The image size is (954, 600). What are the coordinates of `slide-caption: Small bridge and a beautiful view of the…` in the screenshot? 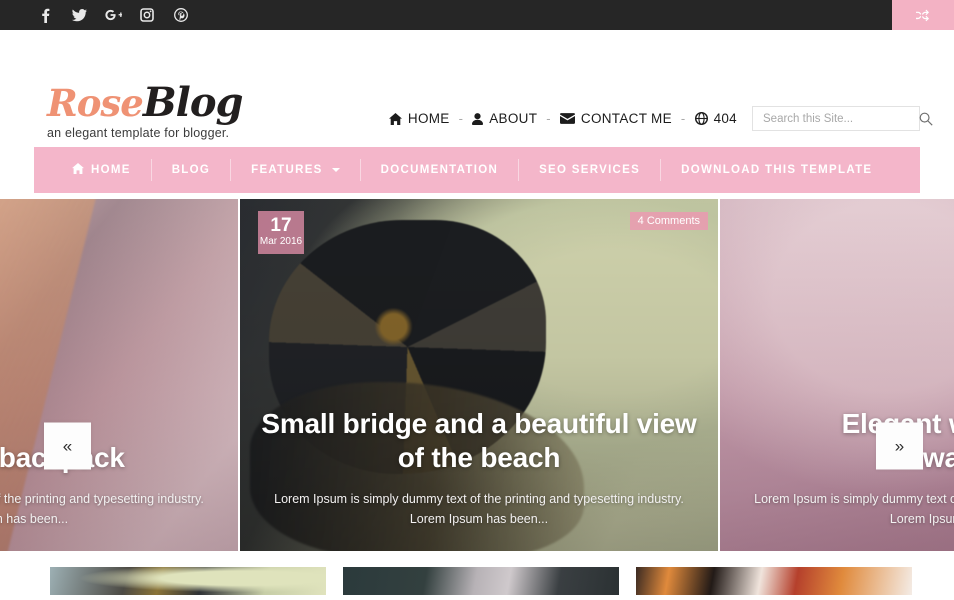 It's located at (479, 468).